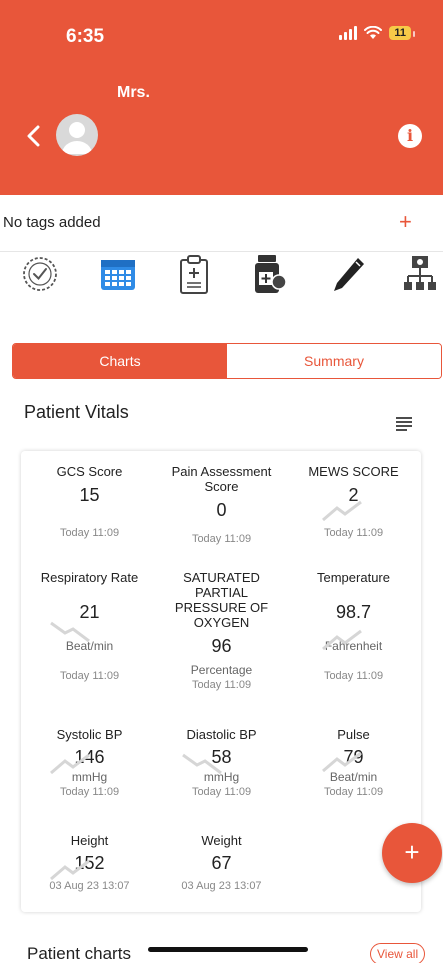 The image size is (443, 963). I want to click on avatar, so click(77, 135).